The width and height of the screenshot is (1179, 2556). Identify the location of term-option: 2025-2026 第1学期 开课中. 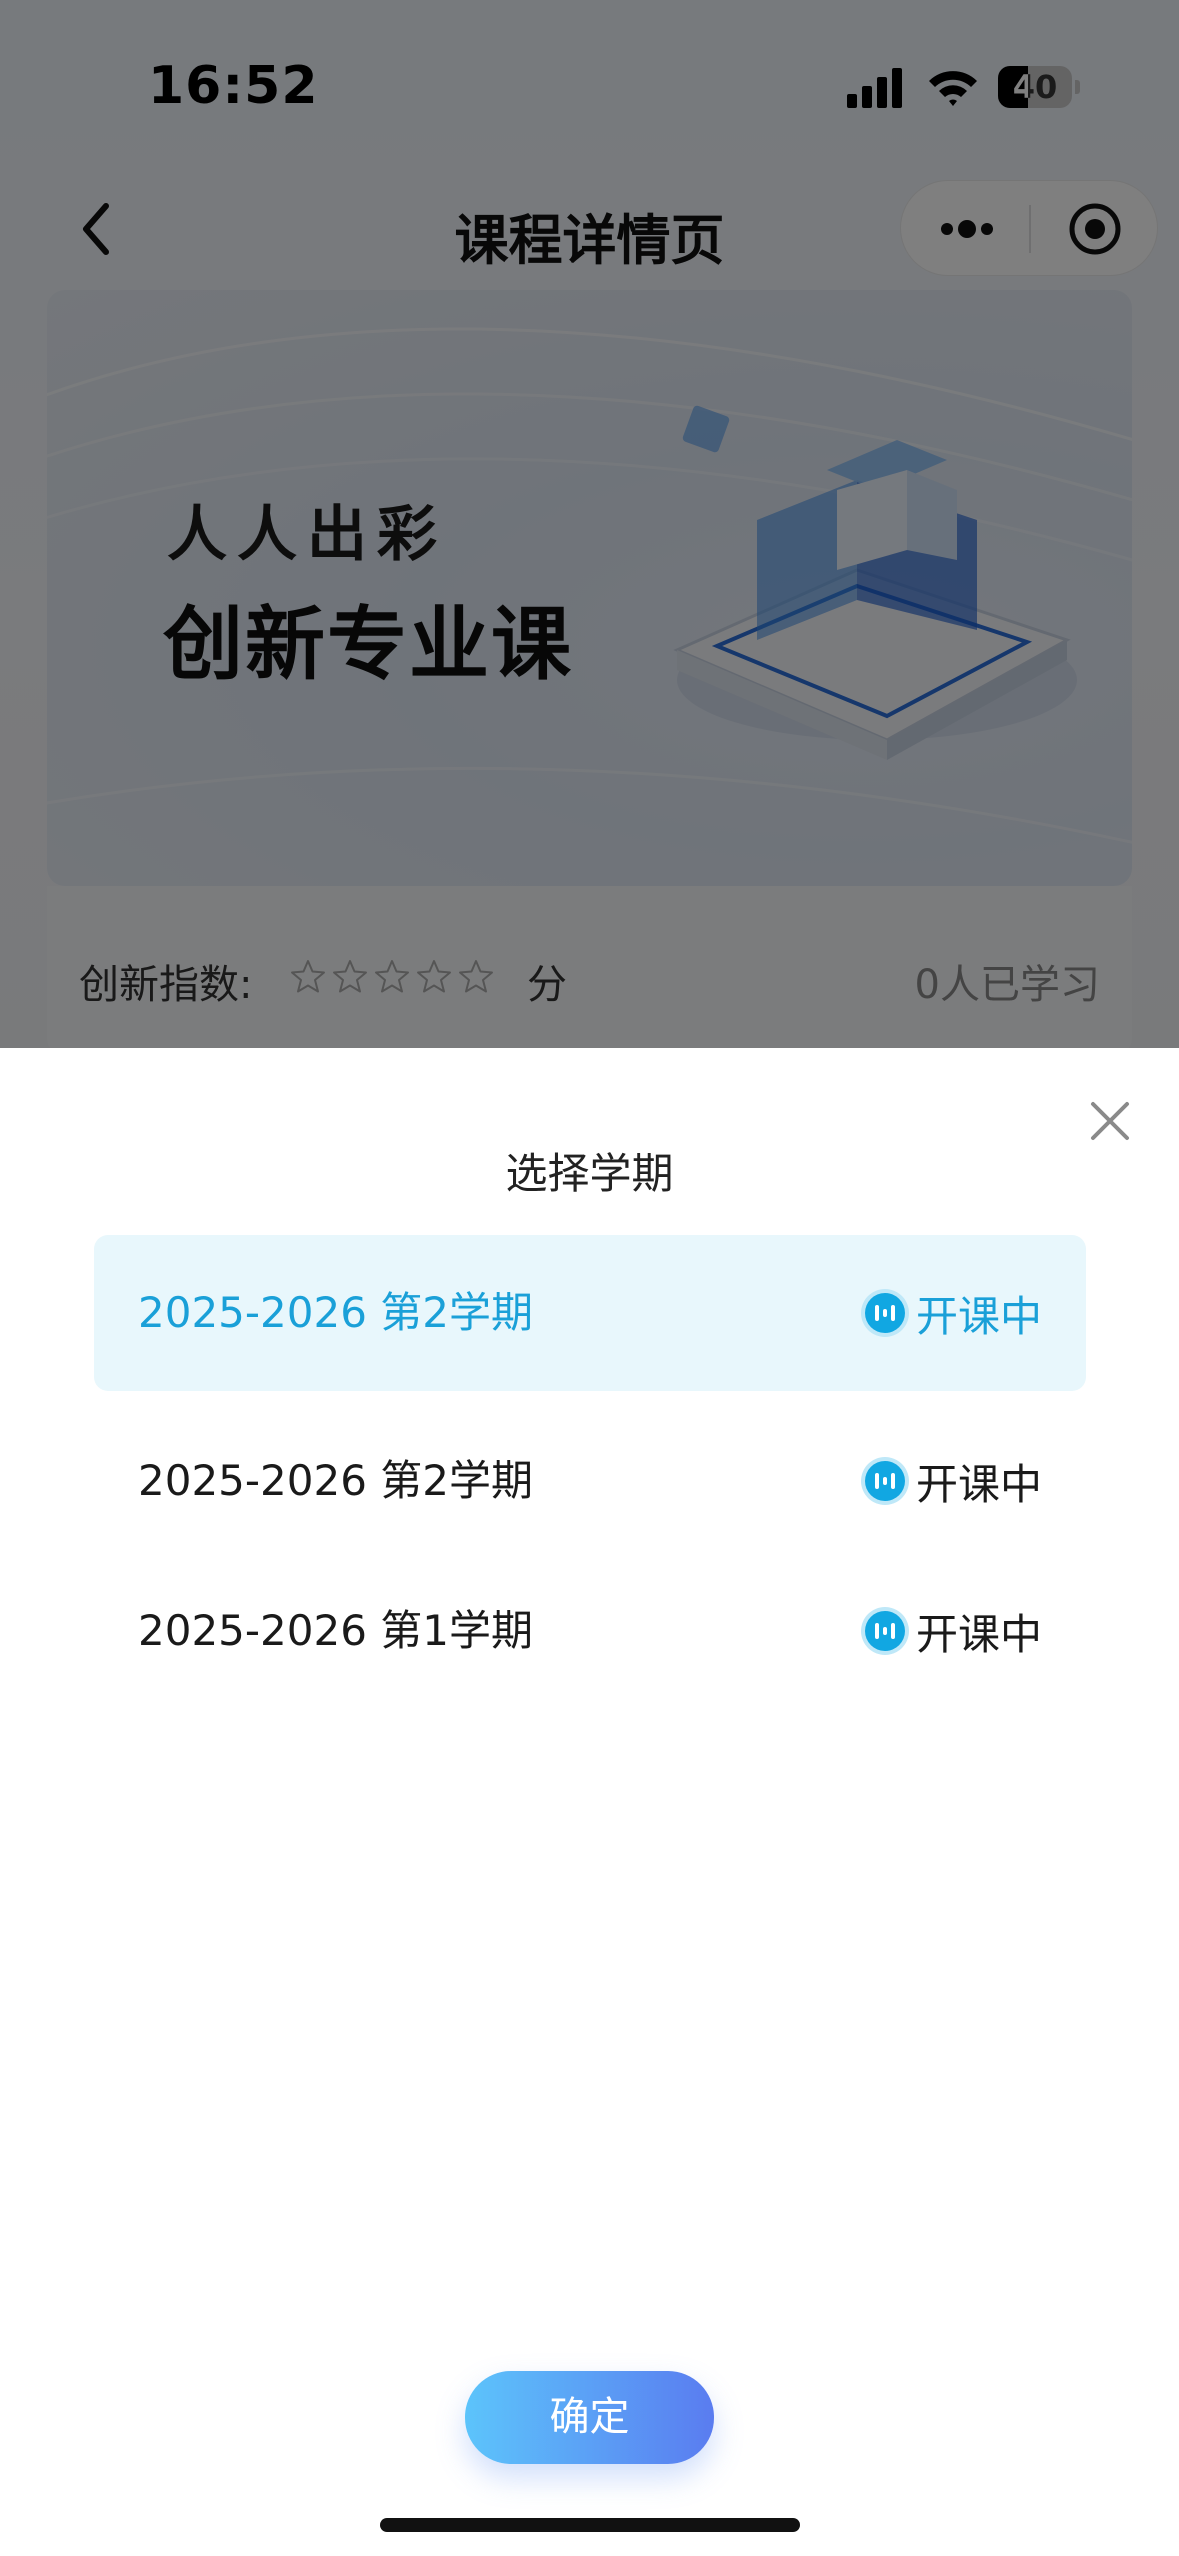
(590, 1631).